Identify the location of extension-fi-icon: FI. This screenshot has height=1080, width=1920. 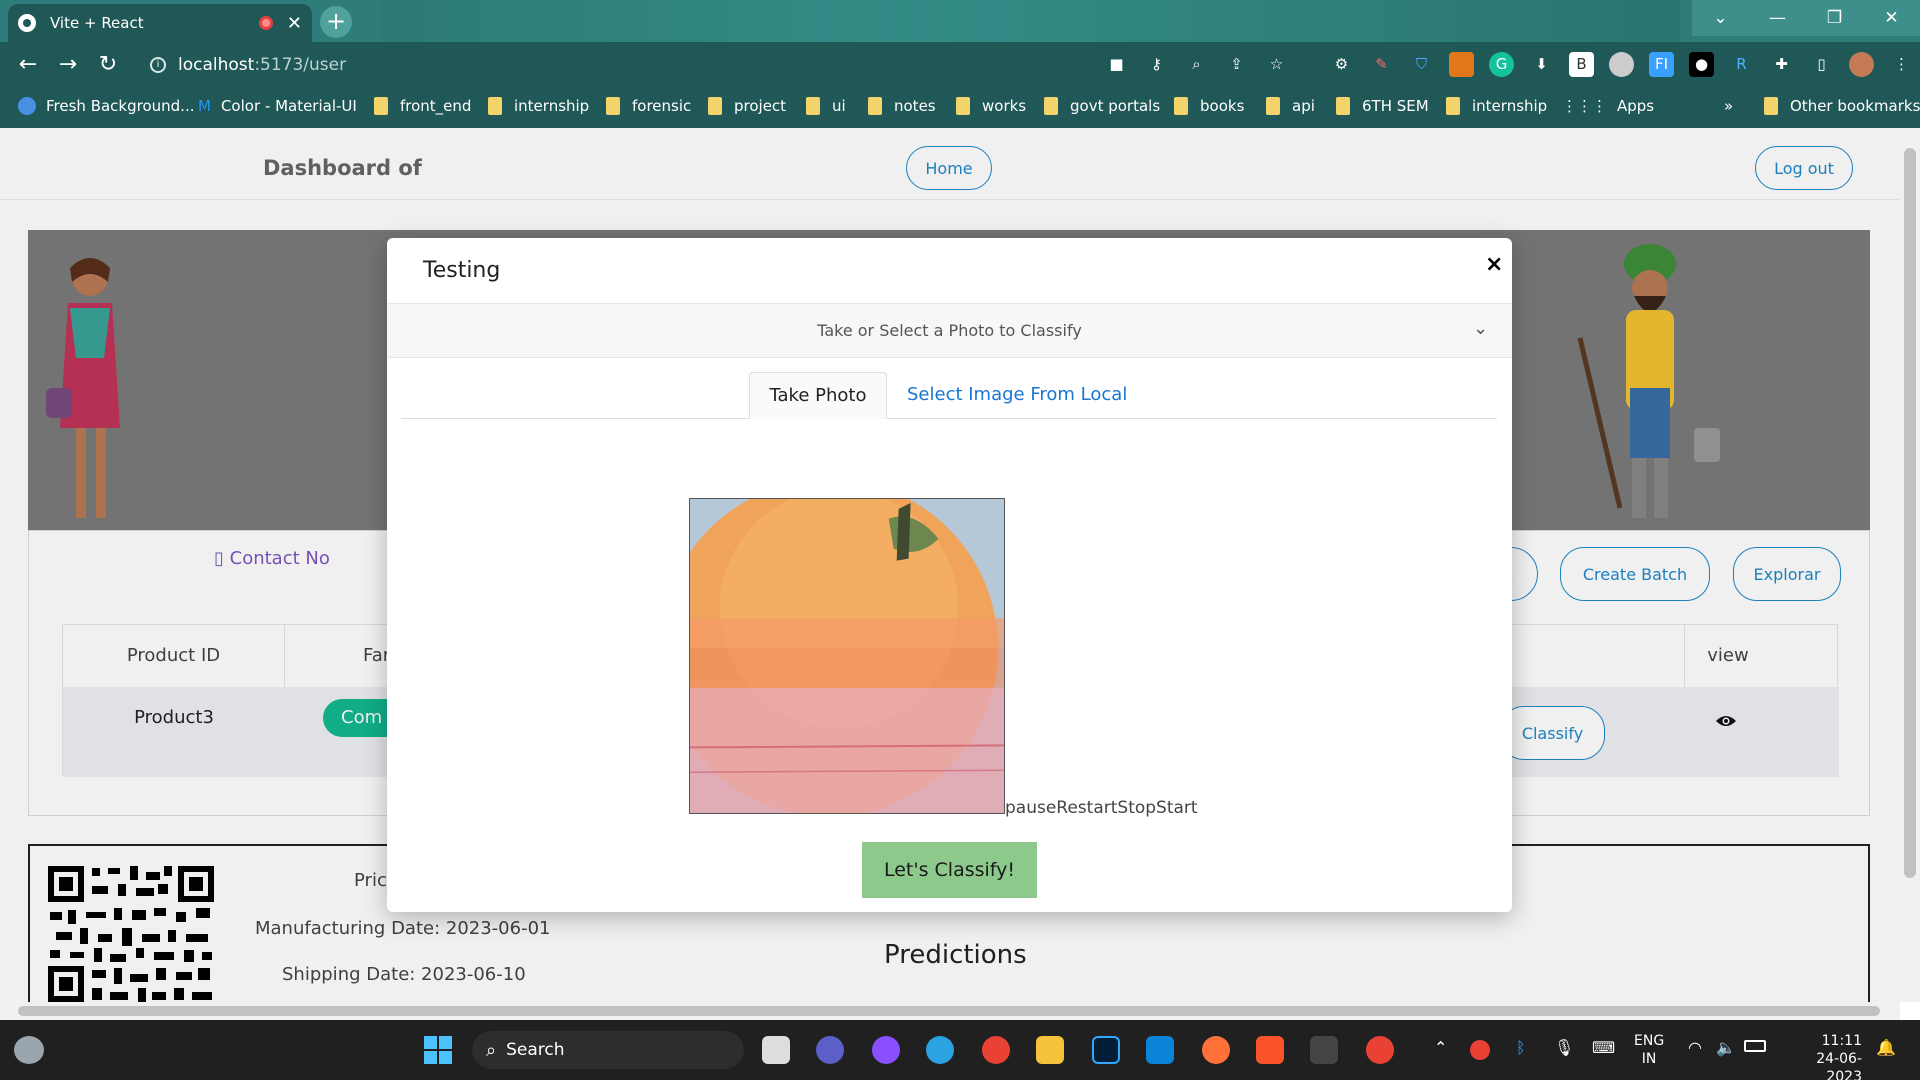
(1661, 64).